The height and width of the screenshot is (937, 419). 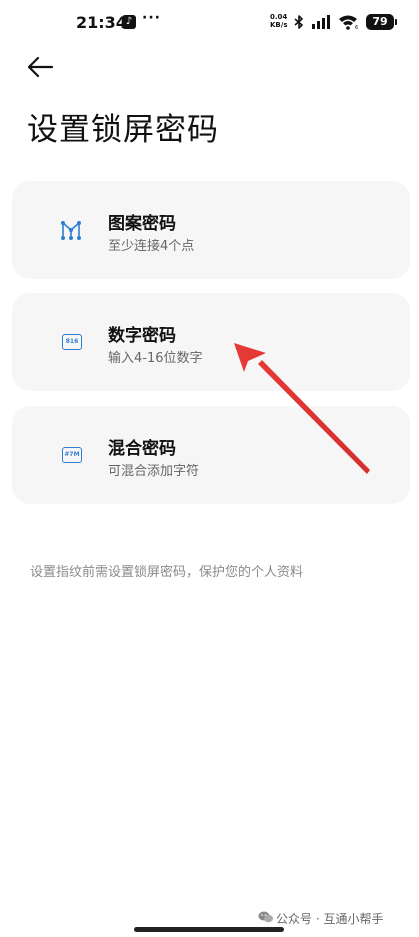 What do you see at coordinates (72, 342) in the screenshot?
I see `numeric-pin-icon: 816` at bounding box center [72, 342].